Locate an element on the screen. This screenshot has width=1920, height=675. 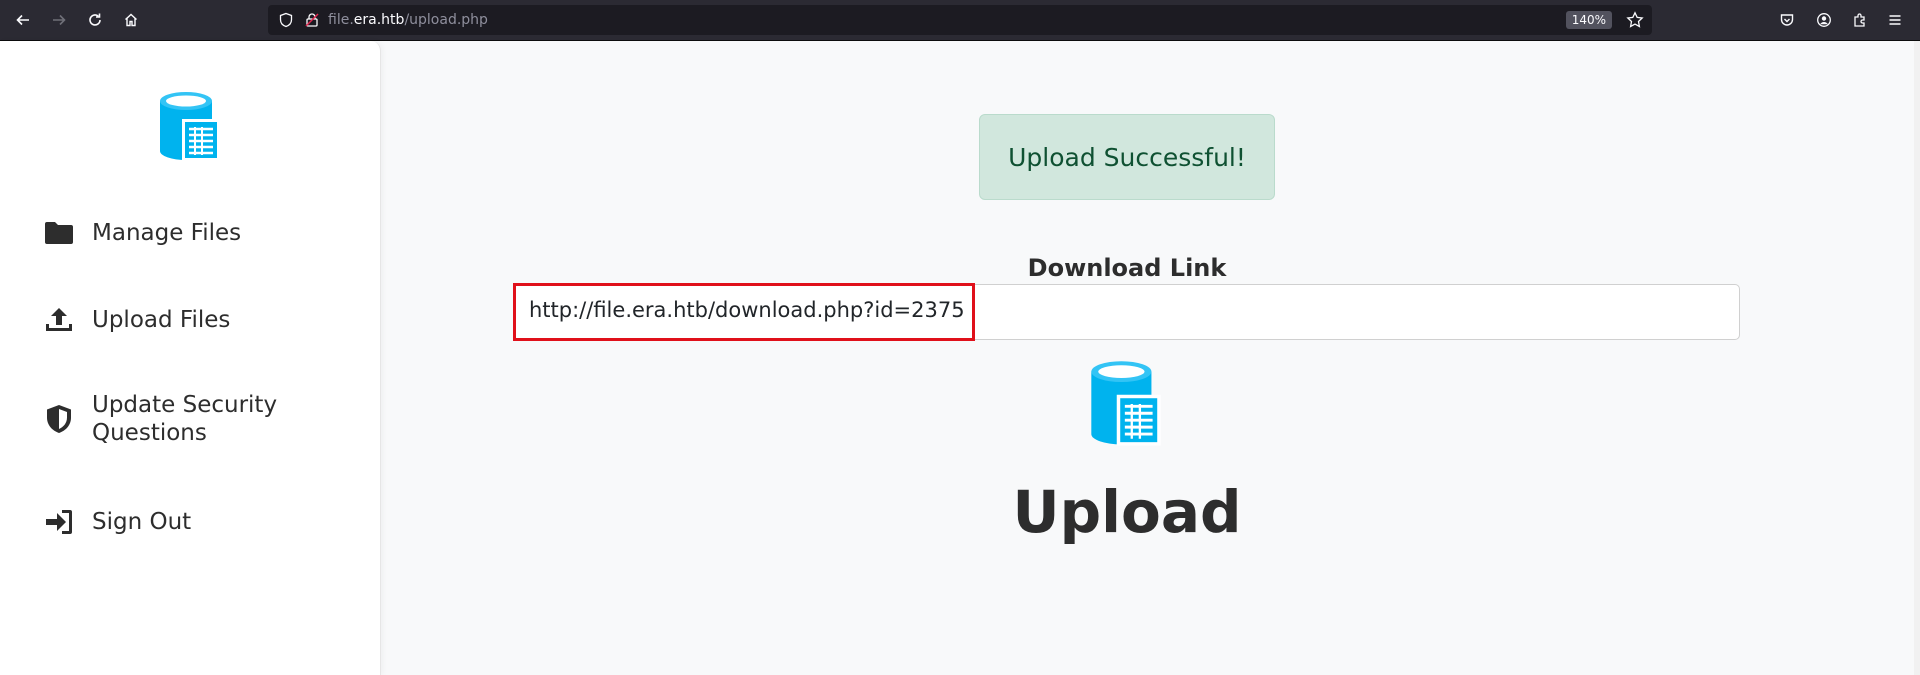
page-title: Upload is located at coordinates (1127, 512).